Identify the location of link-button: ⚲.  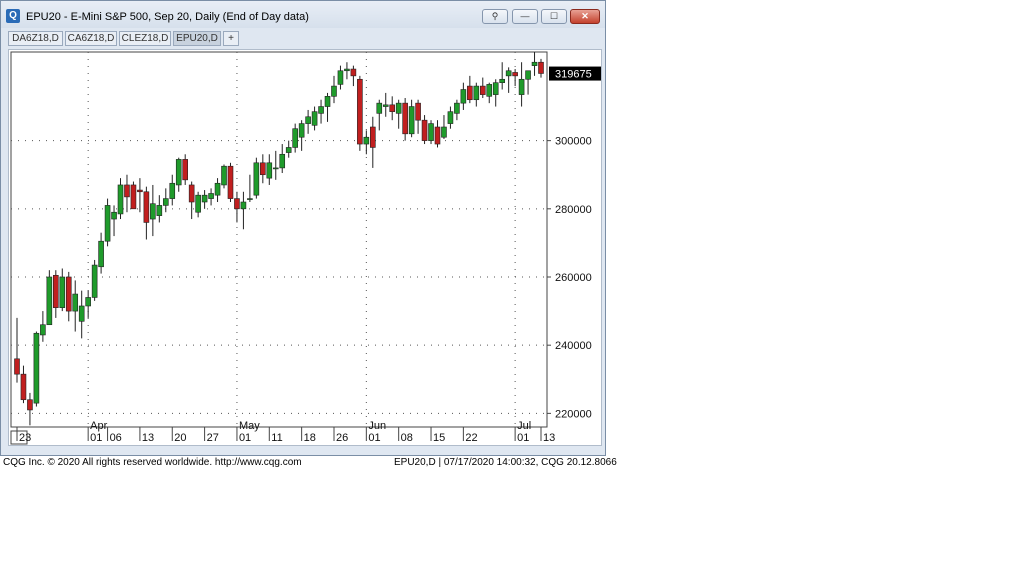
(495, 16).